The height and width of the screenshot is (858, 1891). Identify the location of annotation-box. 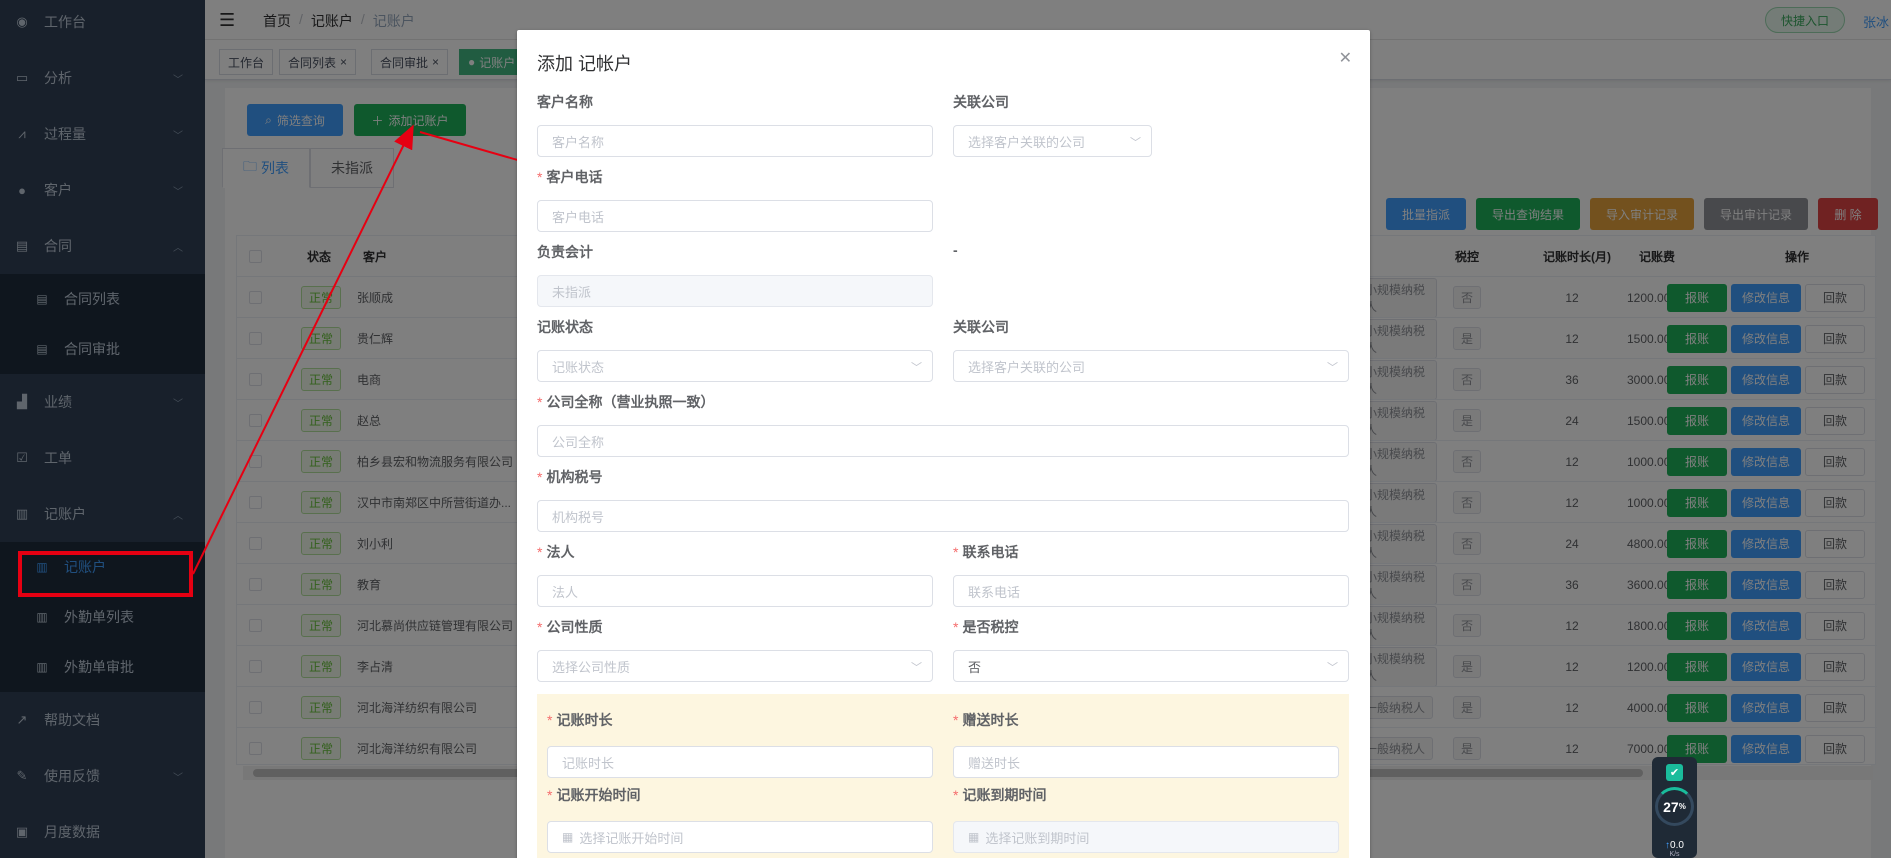
(105, 574).